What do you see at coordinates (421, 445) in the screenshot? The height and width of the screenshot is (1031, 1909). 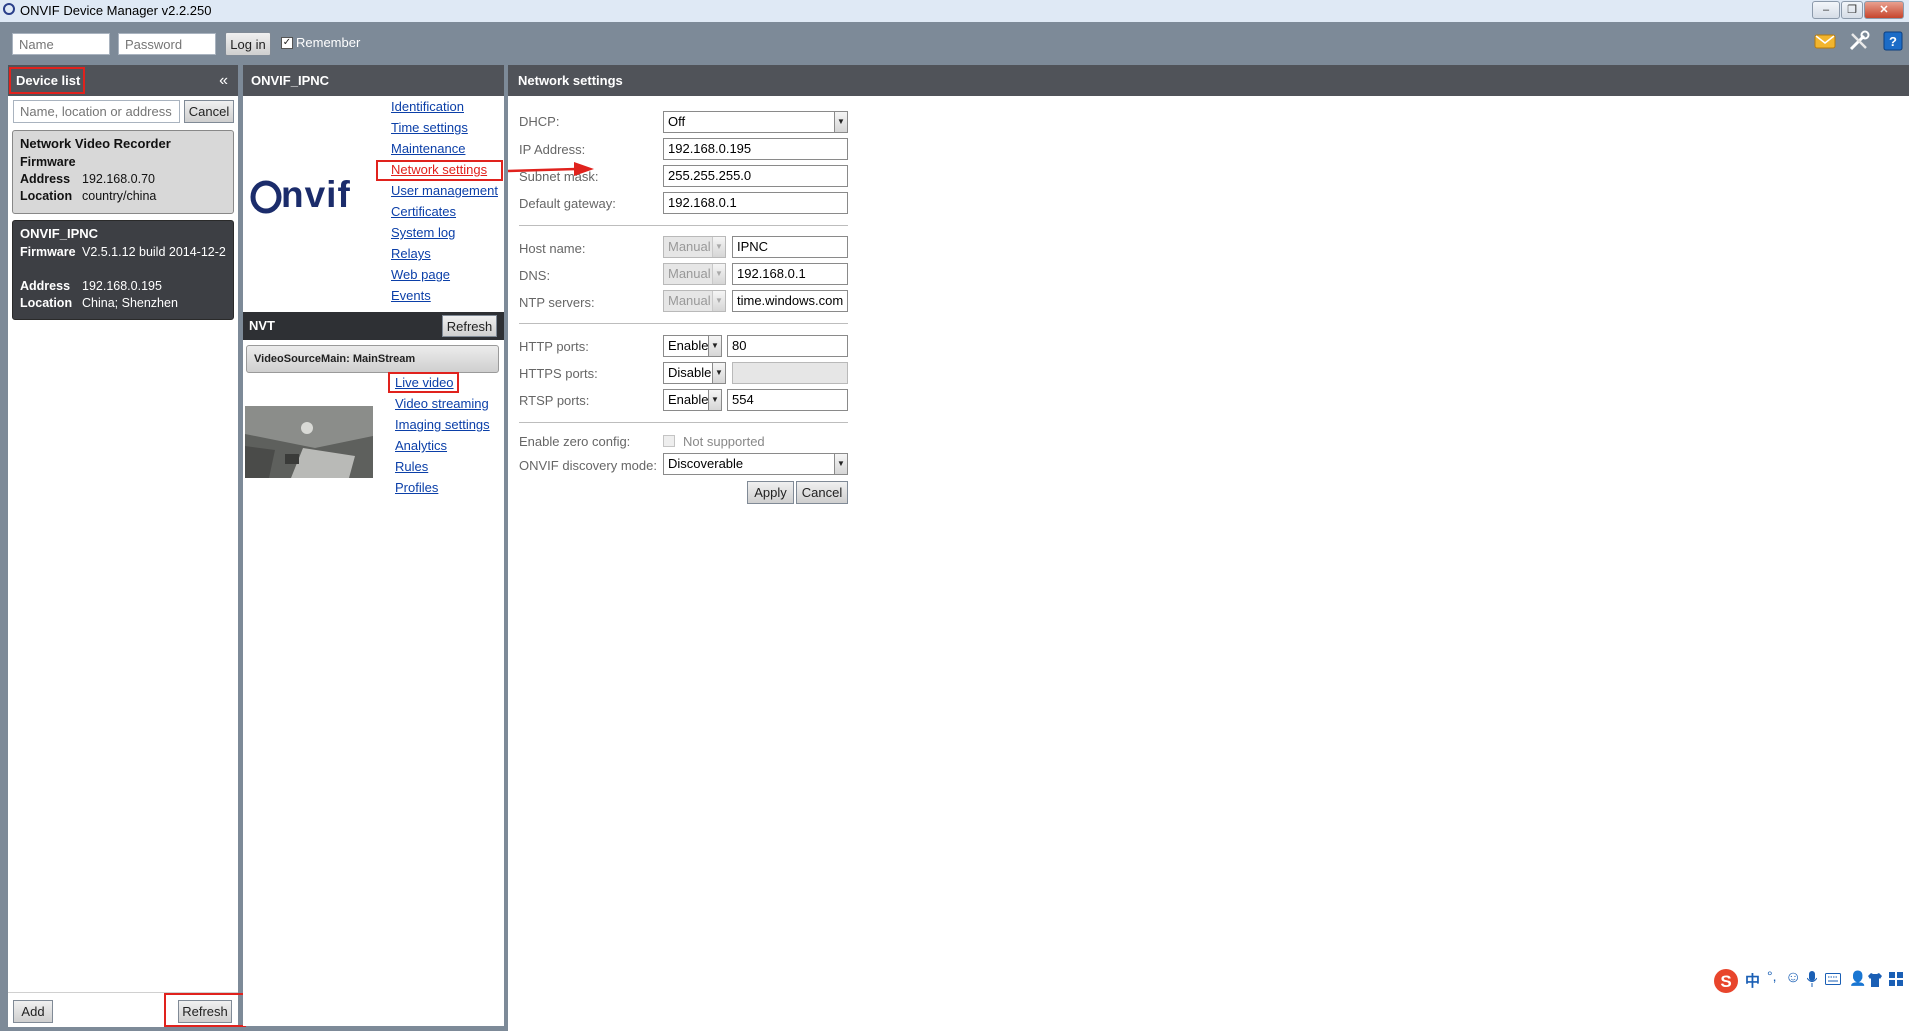 I see `stream-analytics: Analytics` at bounding box center [421, 445].